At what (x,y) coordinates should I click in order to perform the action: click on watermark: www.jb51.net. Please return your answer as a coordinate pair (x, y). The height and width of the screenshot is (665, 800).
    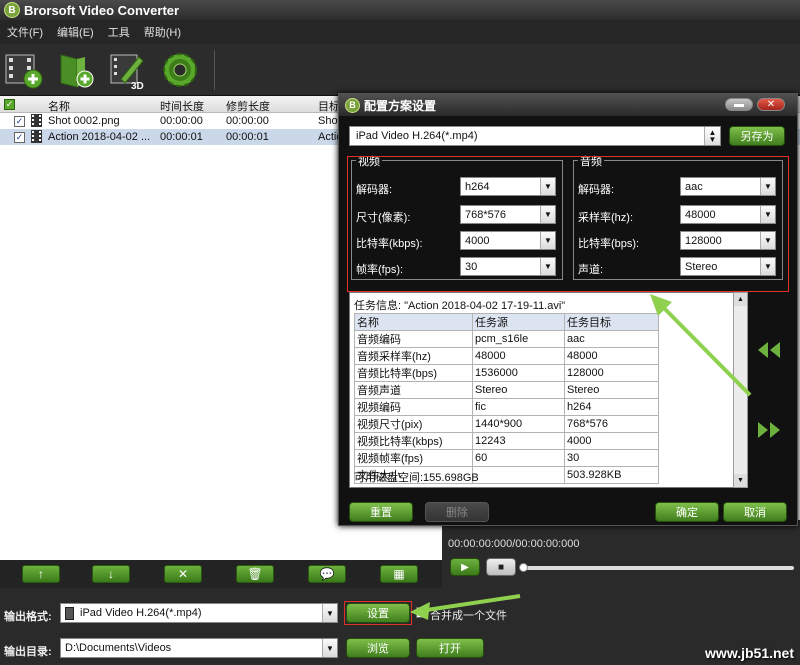
    Looking at the image, I should click on (749, 653).